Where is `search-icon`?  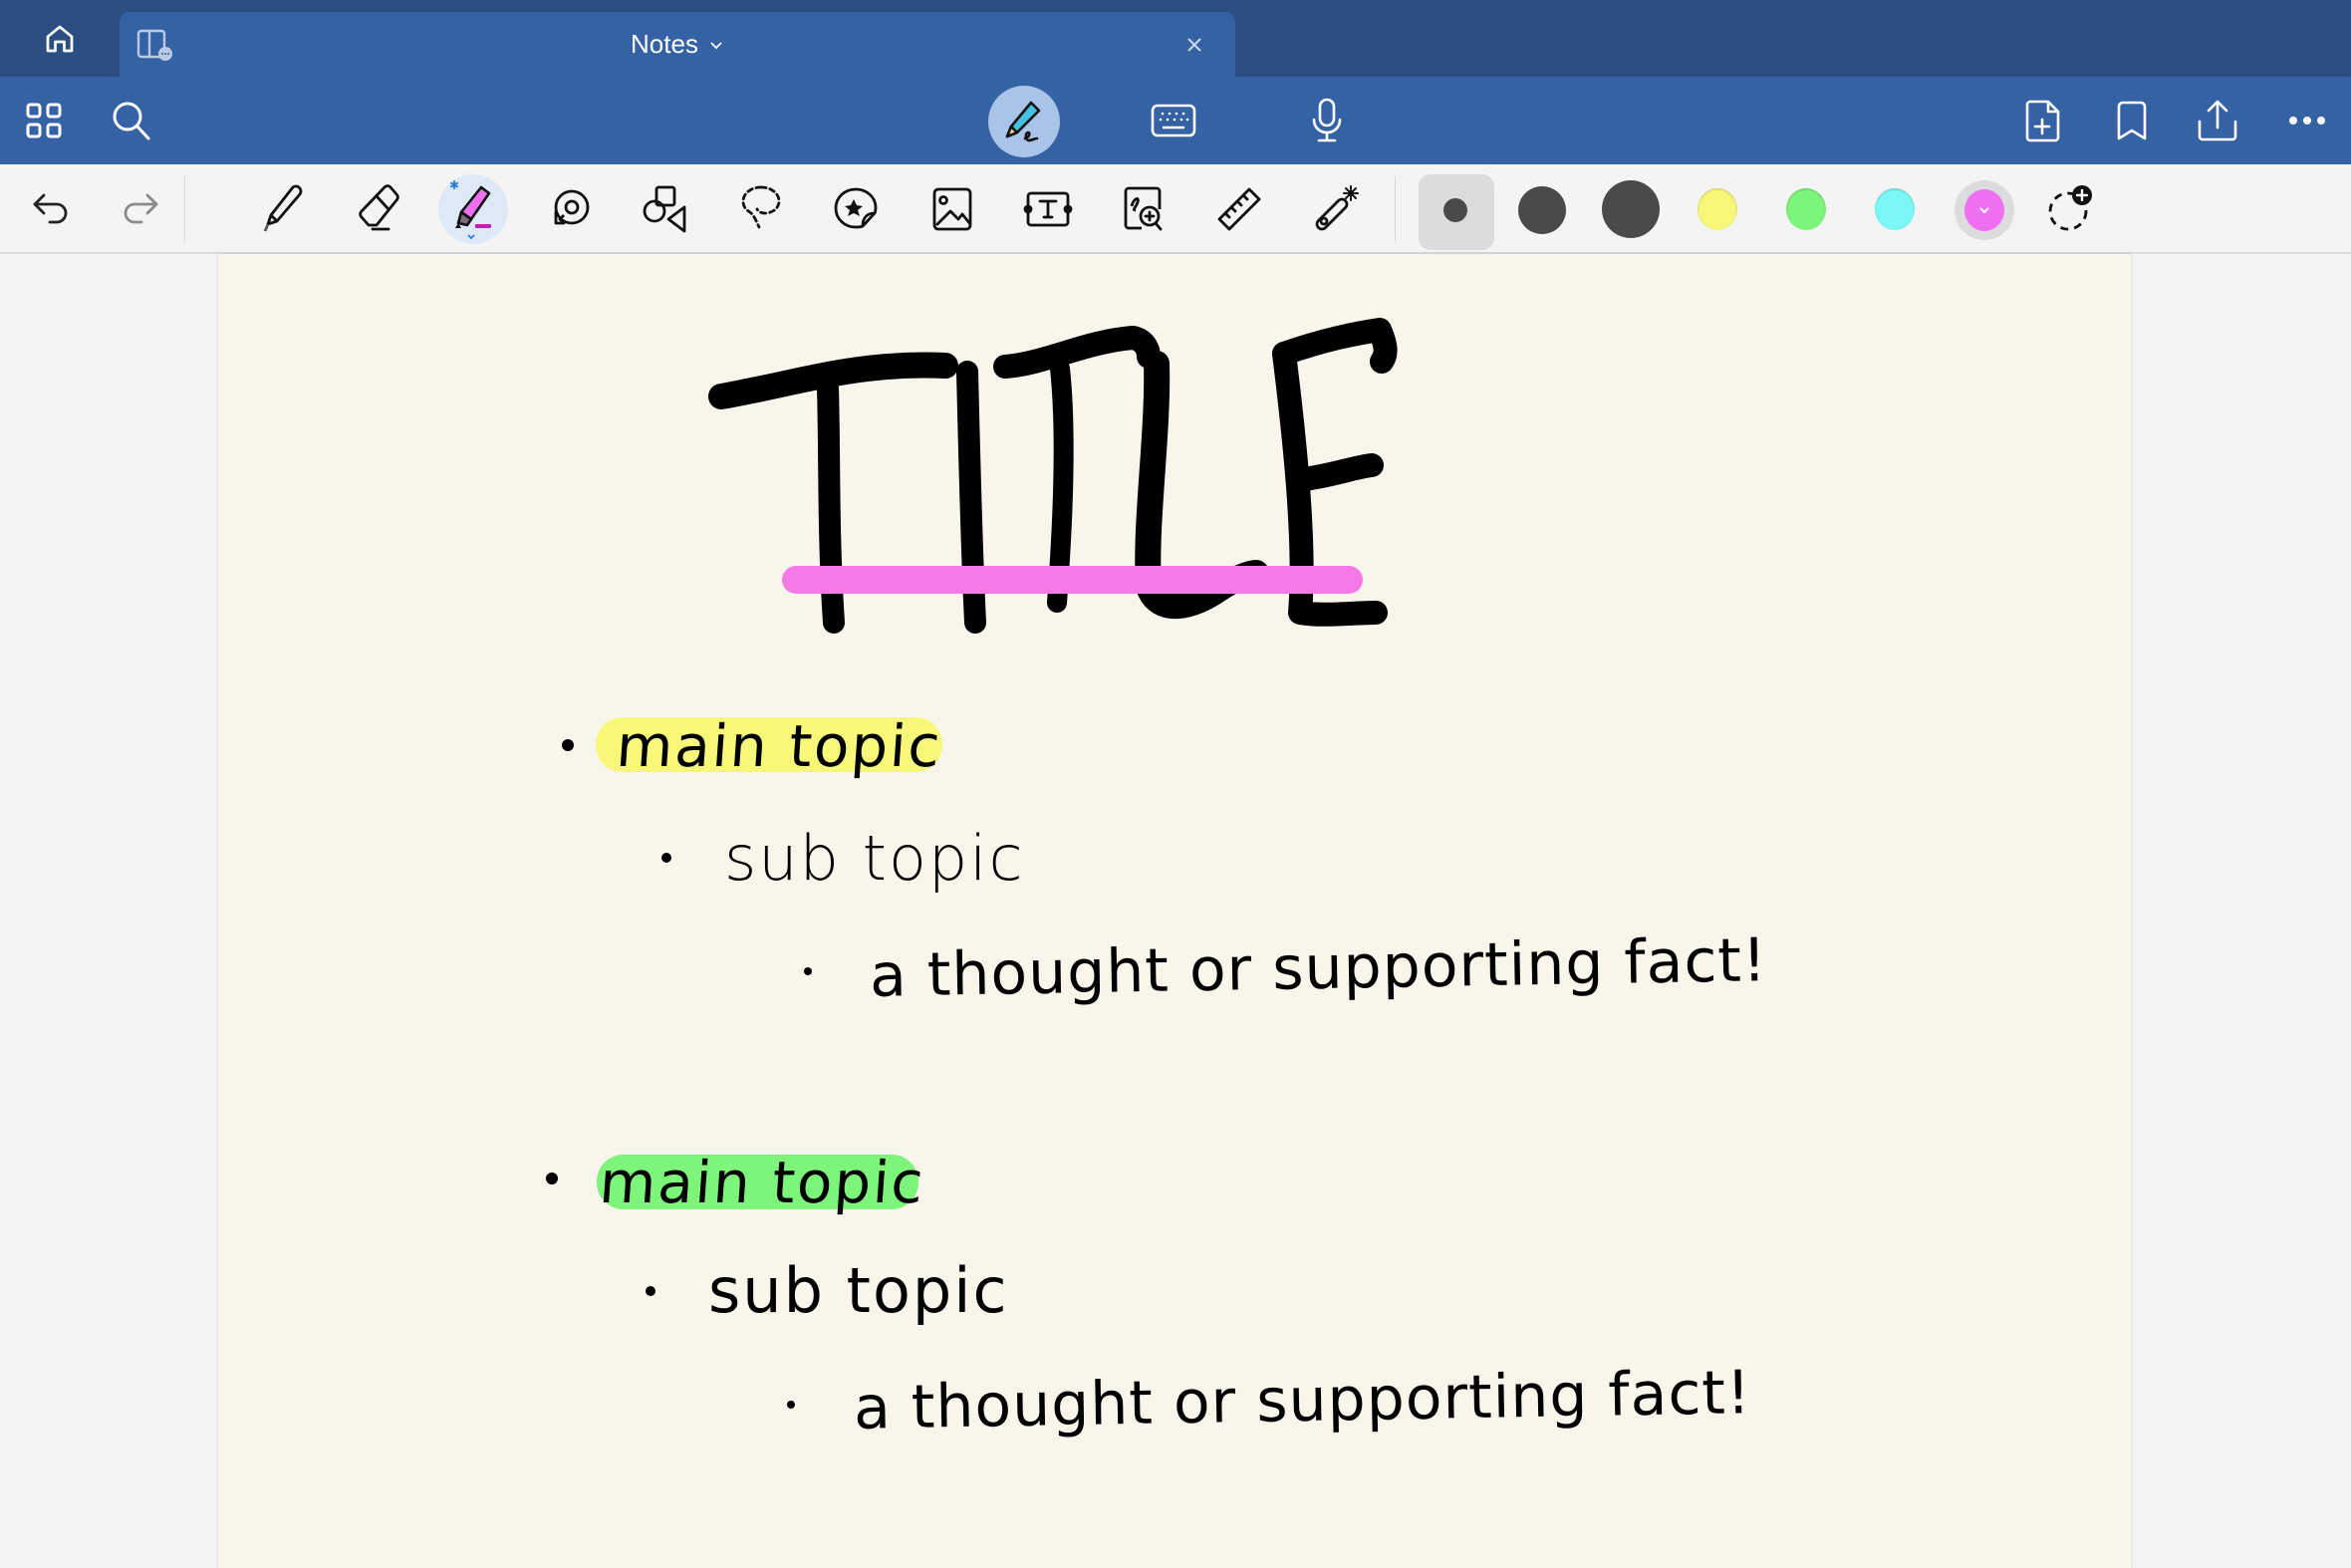 search-icon is located at coordinates (131, 121).